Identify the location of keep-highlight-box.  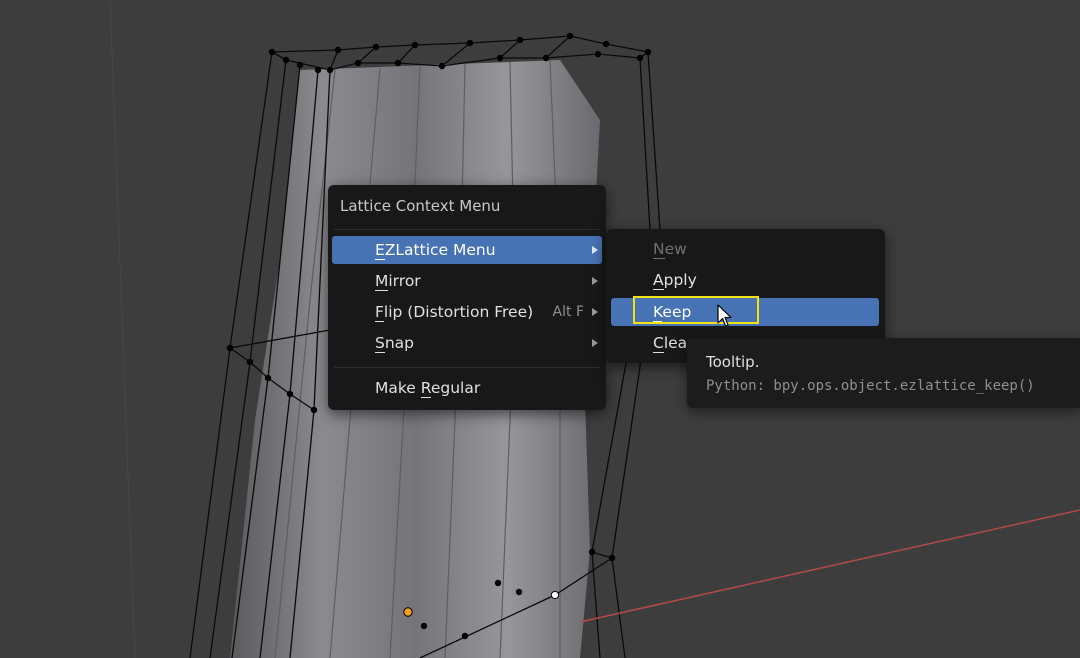
(696, 310).